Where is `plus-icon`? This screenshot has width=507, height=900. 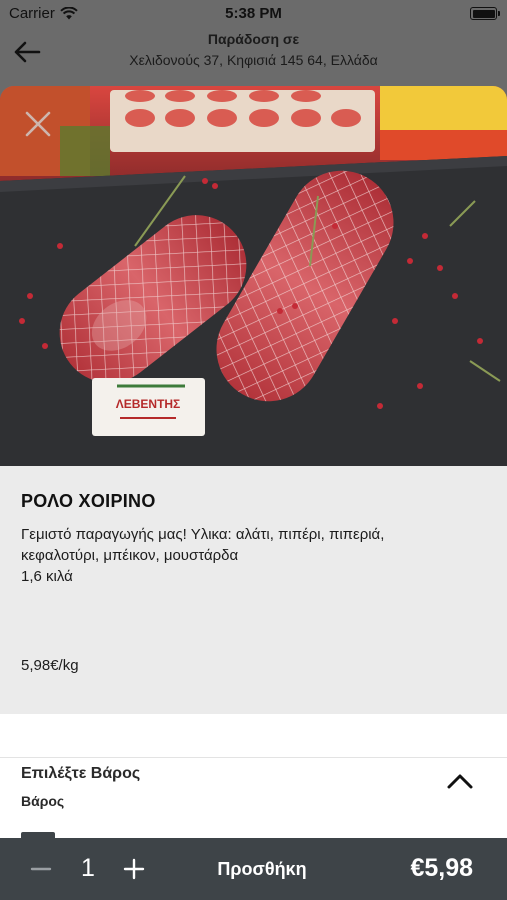
plus-icon is located at coordinates (134, 869).